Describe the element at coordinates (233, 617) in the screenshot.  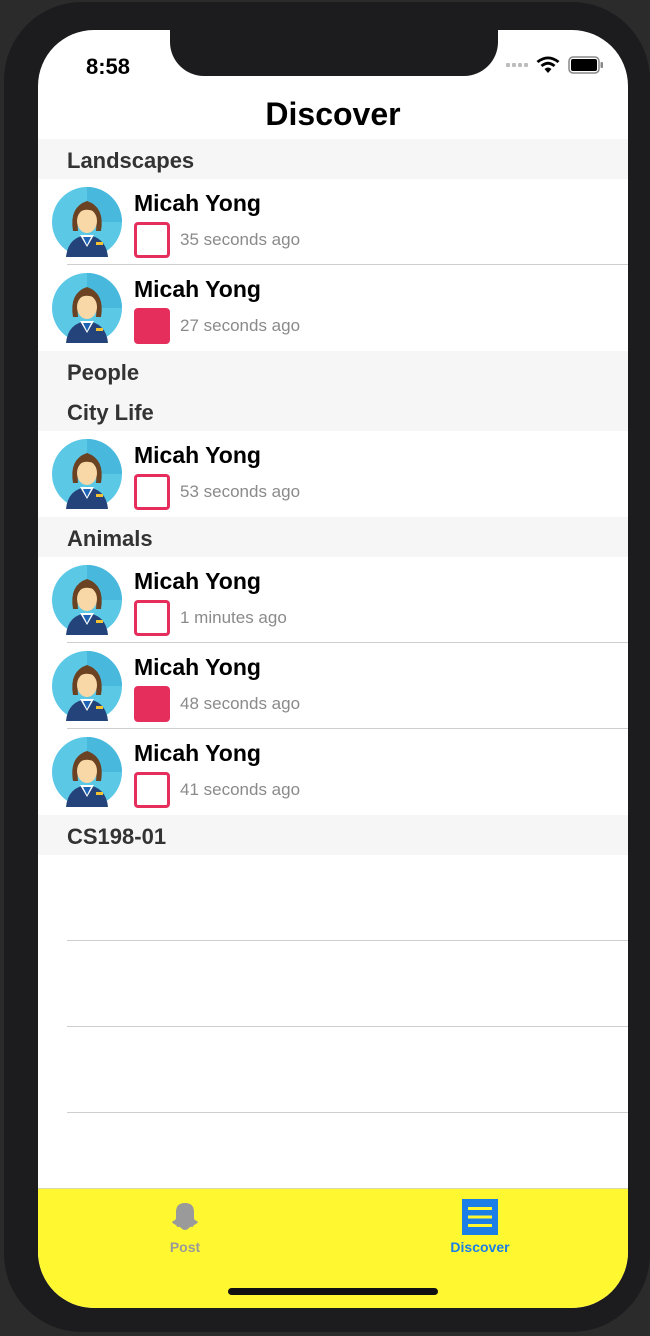
I see `timestamp: 1 minutes ago` at that location.